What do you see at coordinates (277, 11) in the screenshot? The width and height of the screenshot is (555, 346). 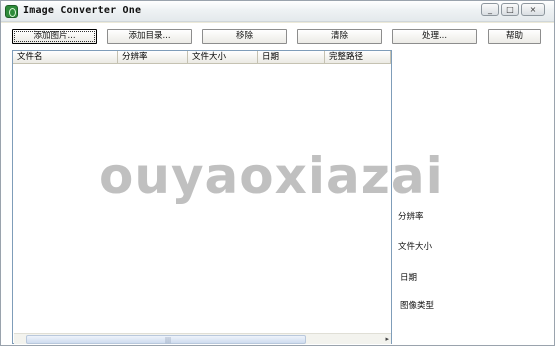 I see `title-bar: Image Converter One _ □ ×` at bounding box center [277, 11].